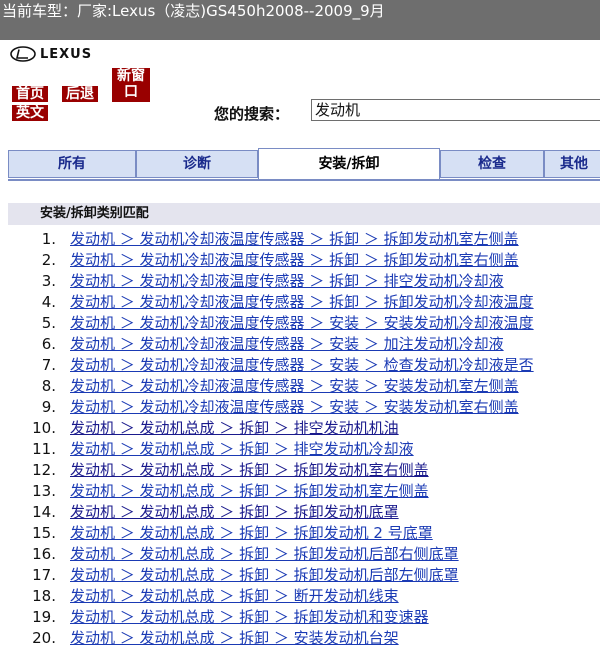 Image resolution: width=600 pixels, height=654 pixels. What do you see at coordinates (80, 94) in the screenshot?
I see `back-button: 后退` at bounding box center [80, 94].